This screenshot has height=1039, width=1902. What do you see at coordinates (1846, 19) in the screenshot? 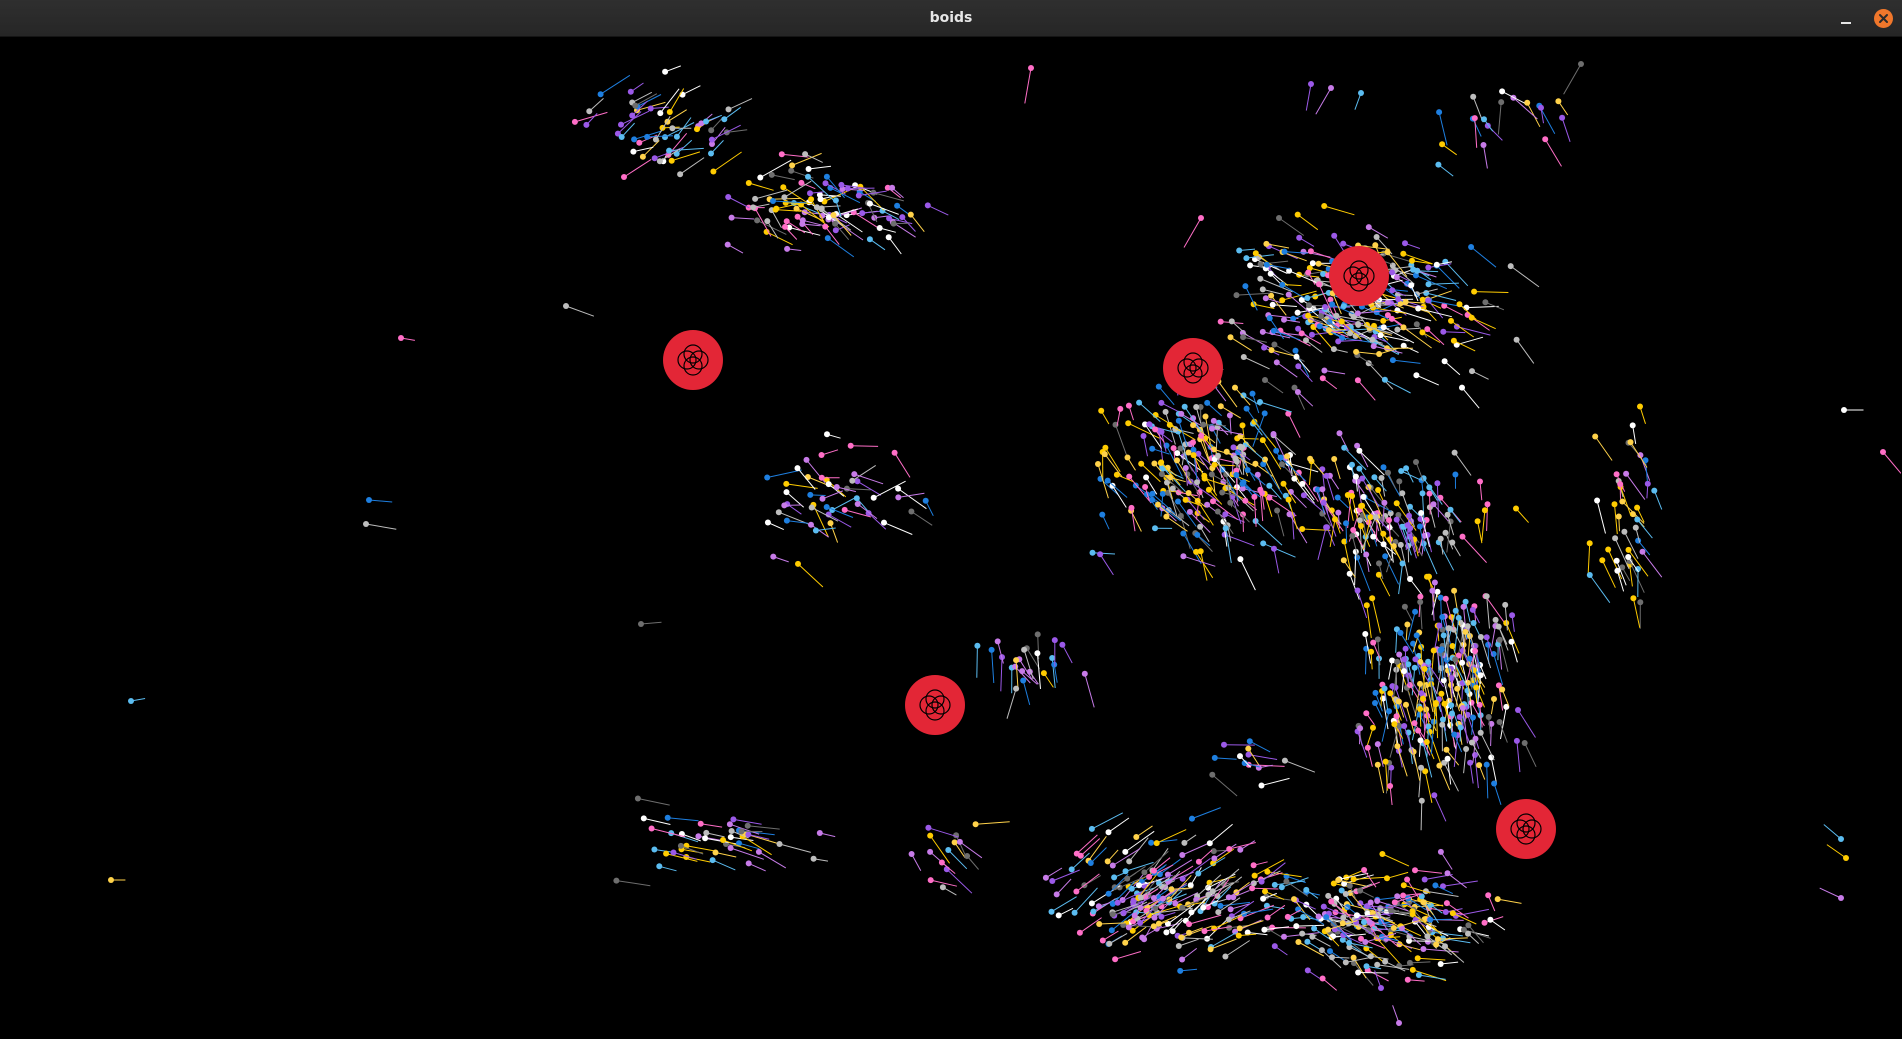
I see `minimize-button` at bounding box center [1846, 19].